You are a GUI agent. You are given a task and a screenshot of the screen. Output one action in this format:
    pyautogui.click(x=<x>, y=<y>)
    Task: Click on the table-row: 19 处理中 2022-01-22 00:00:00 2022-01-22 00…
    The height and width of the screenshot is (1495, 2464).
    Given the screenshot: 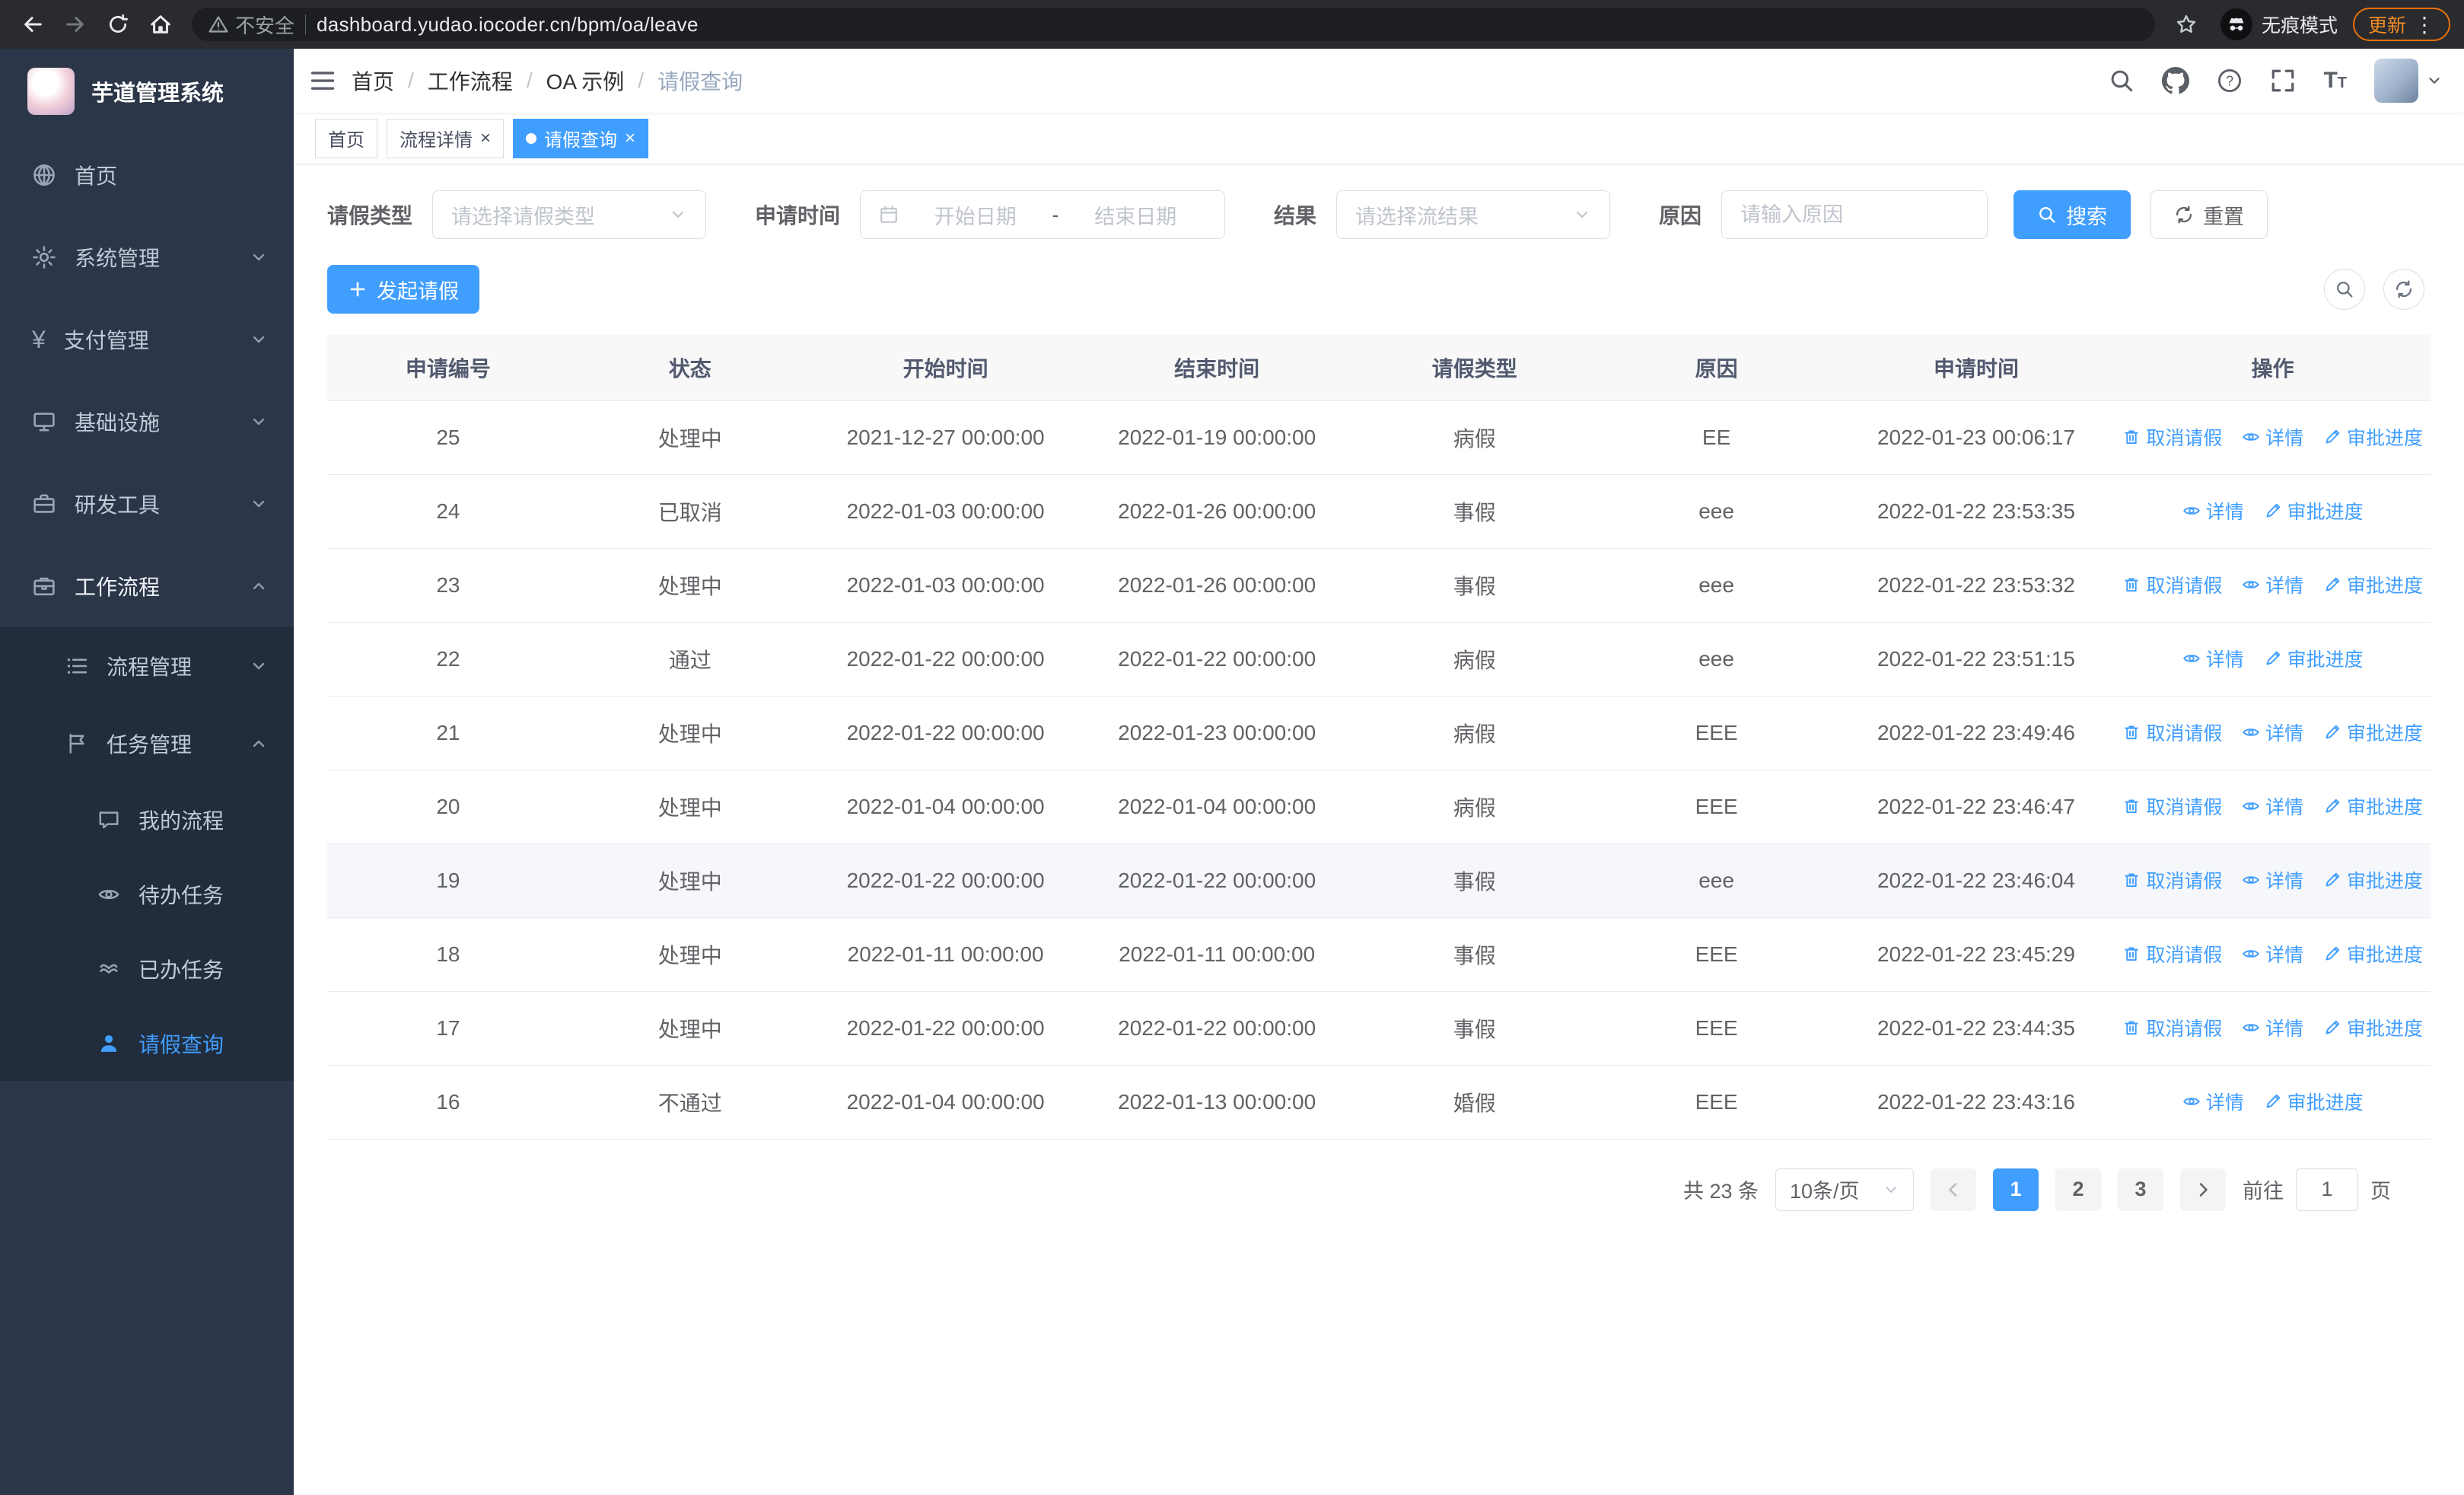 What is the action you would take?
    pyautogui.click(x=1379, y=881)
    